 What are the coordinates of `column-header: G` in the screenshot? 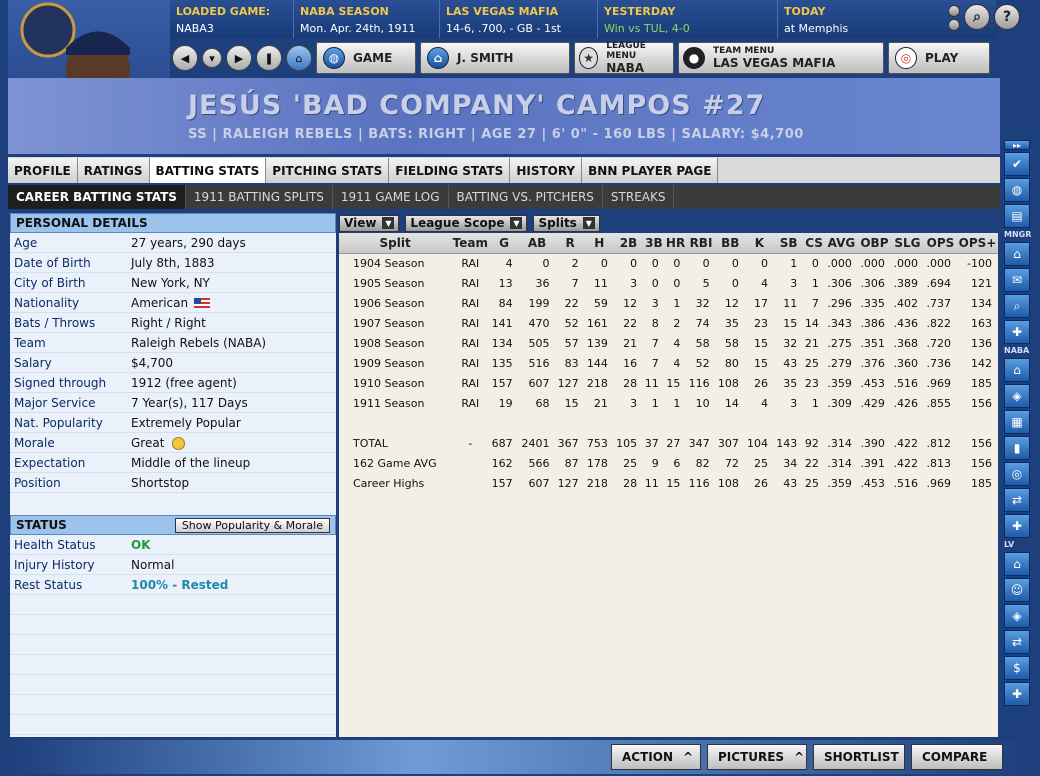 It's located at (504, 243).